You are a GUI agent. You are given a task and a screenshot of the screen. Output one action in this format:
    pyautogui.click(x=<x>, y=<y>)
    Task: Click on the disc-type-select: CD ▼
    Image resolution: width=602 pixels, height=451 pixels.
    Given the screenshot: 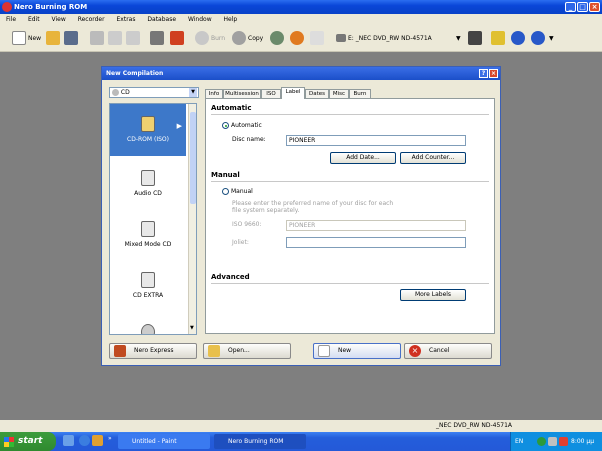 What is the action you would take?
    pyautogui.click(x=154, y=92)
    